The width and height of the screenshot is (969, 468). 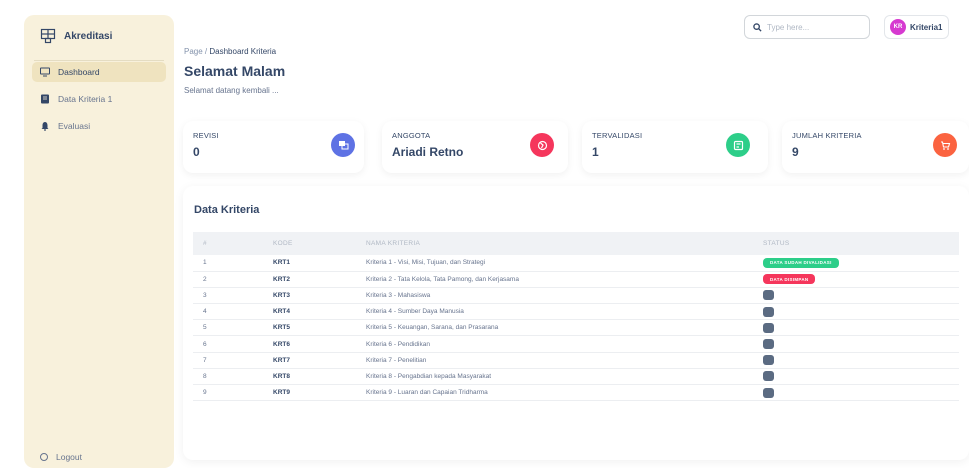 What do you see at coordinates (861, 279) in the screenshot?
I see `status-cell: DATA DISIMPAN` at bounding box center [861, 279].